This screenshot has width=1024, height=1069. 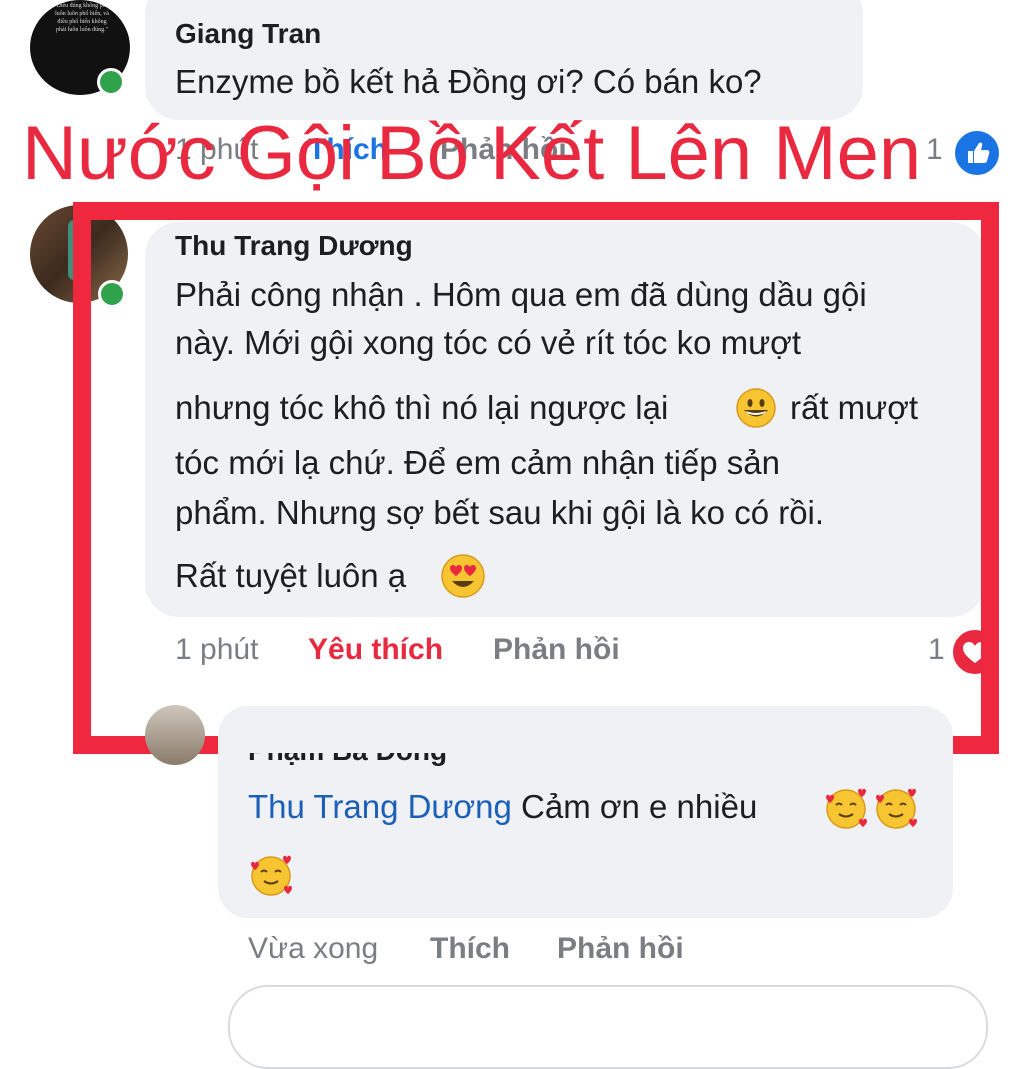 What do you see at coordinates (380, 806) in the screenshot?
I see `mention-link: Thu Trang Dương` at bounding box center [380, 806].